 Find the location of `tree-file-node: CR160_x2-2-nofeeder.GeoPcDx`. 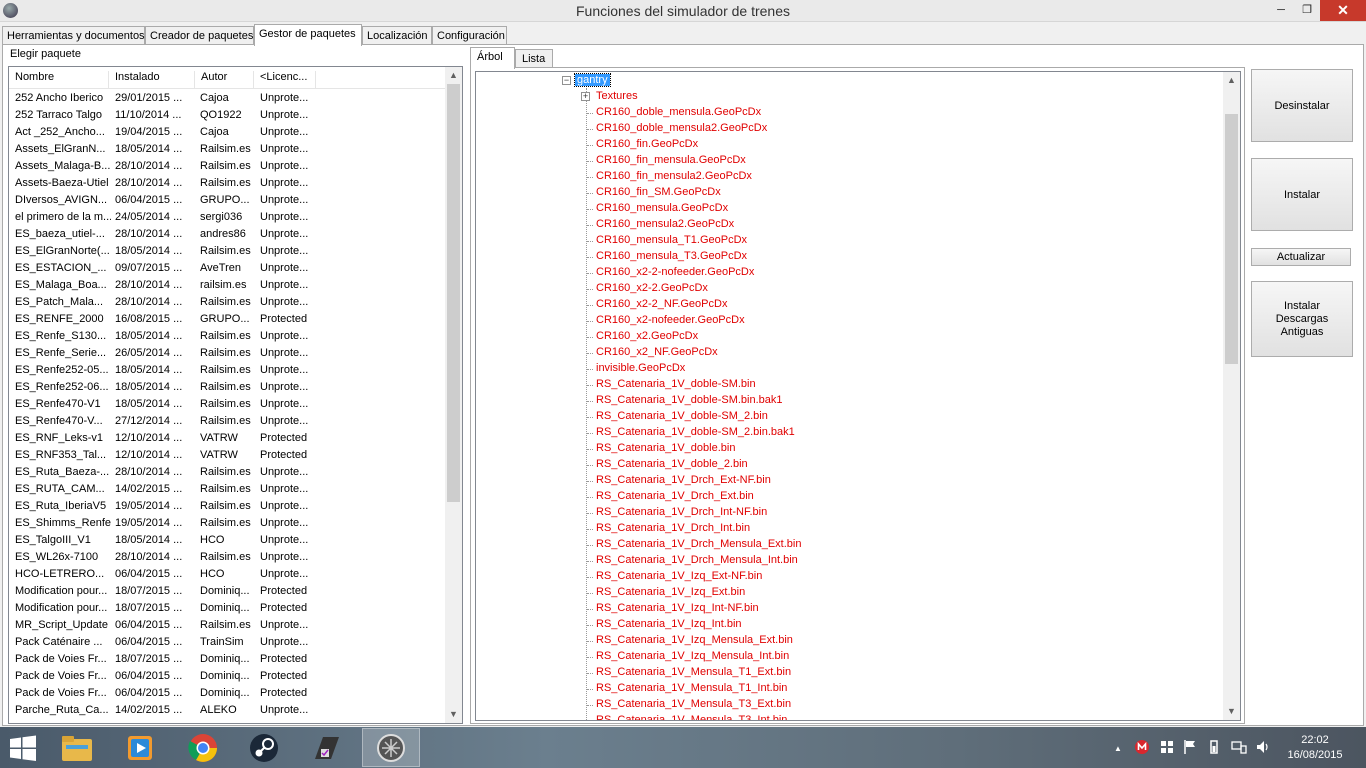

tree-file-node: CR160_x2-2-nofeeder.GeoPcDx is located at coordinates (675, 272).